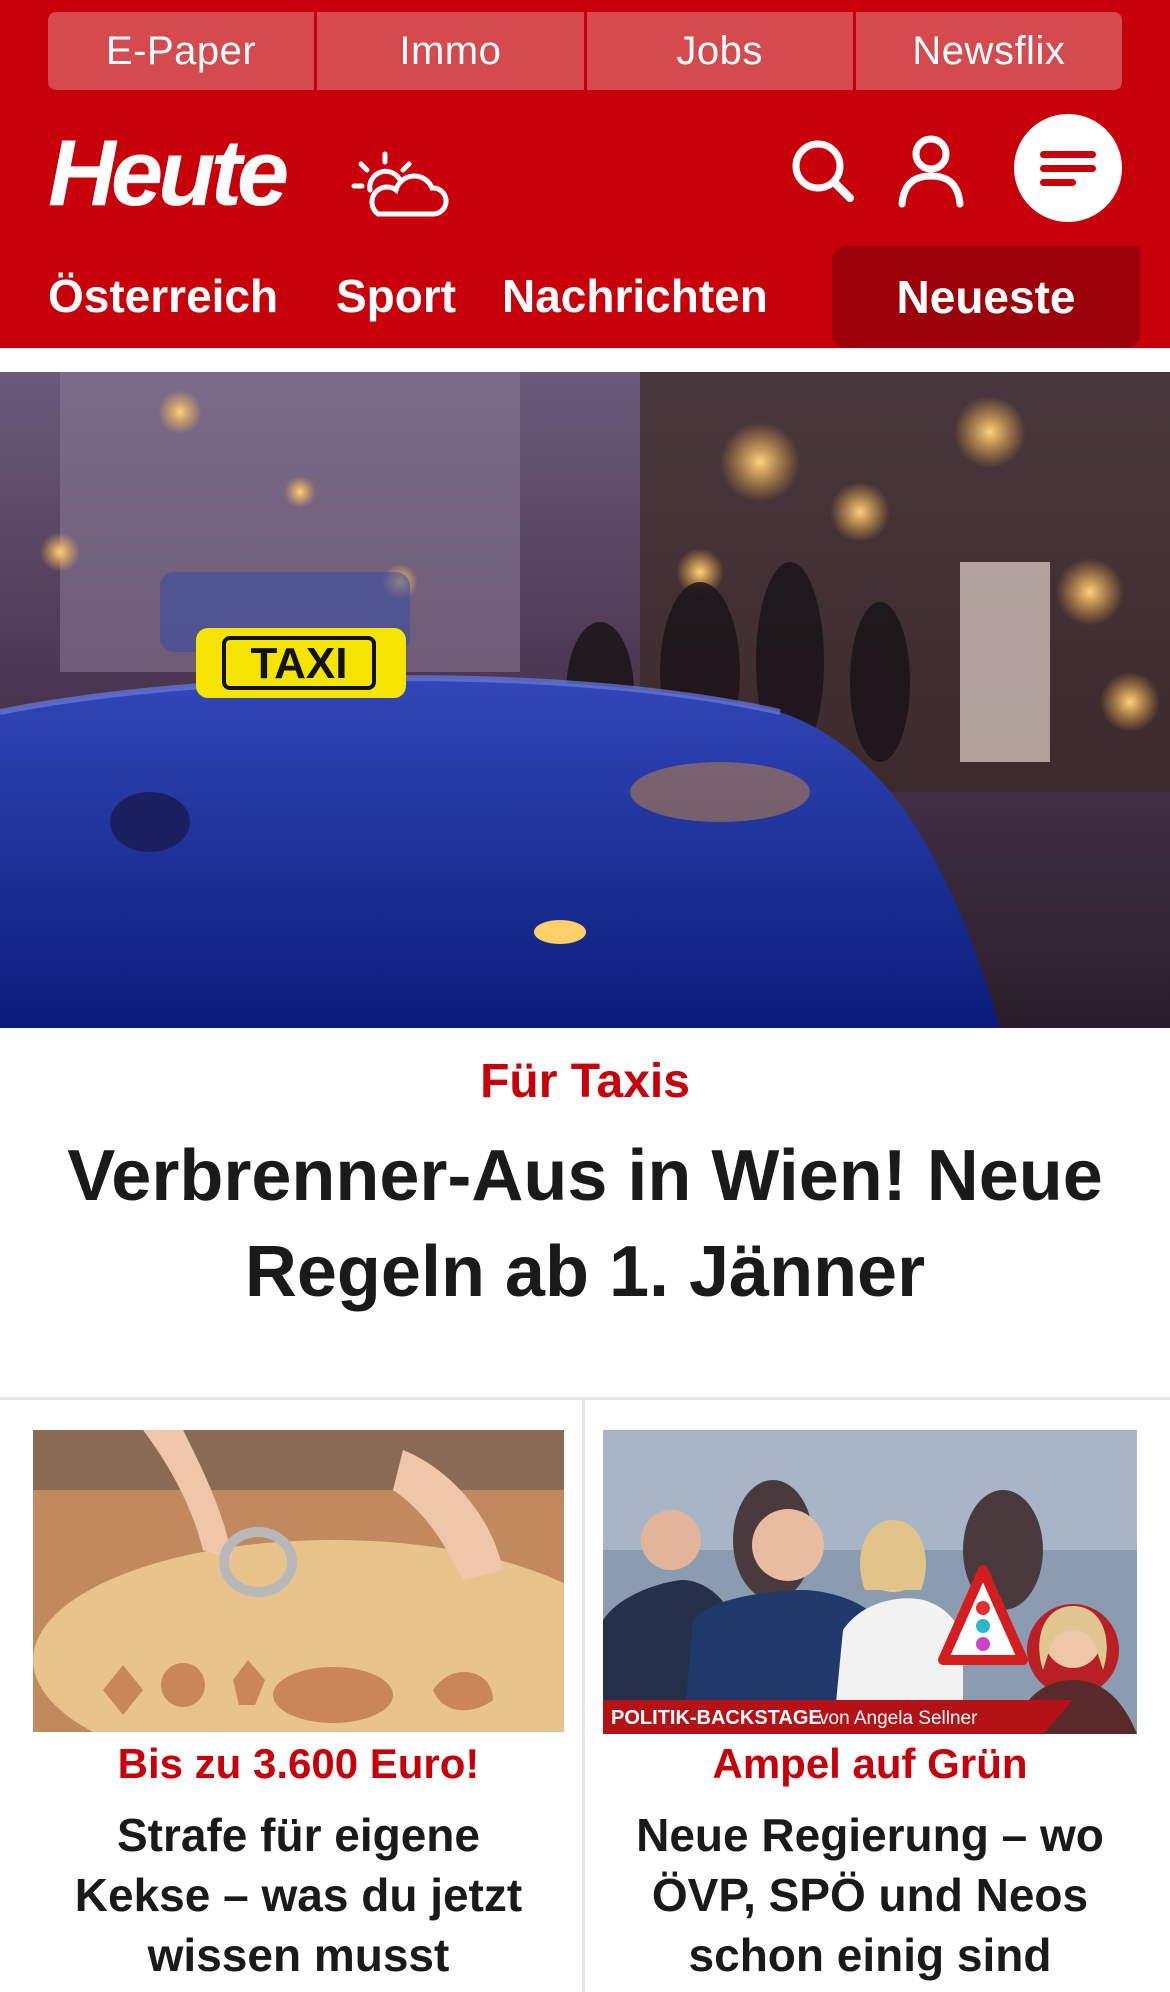  I want to click on hamburger-menu-icon, so click(1068, 168).